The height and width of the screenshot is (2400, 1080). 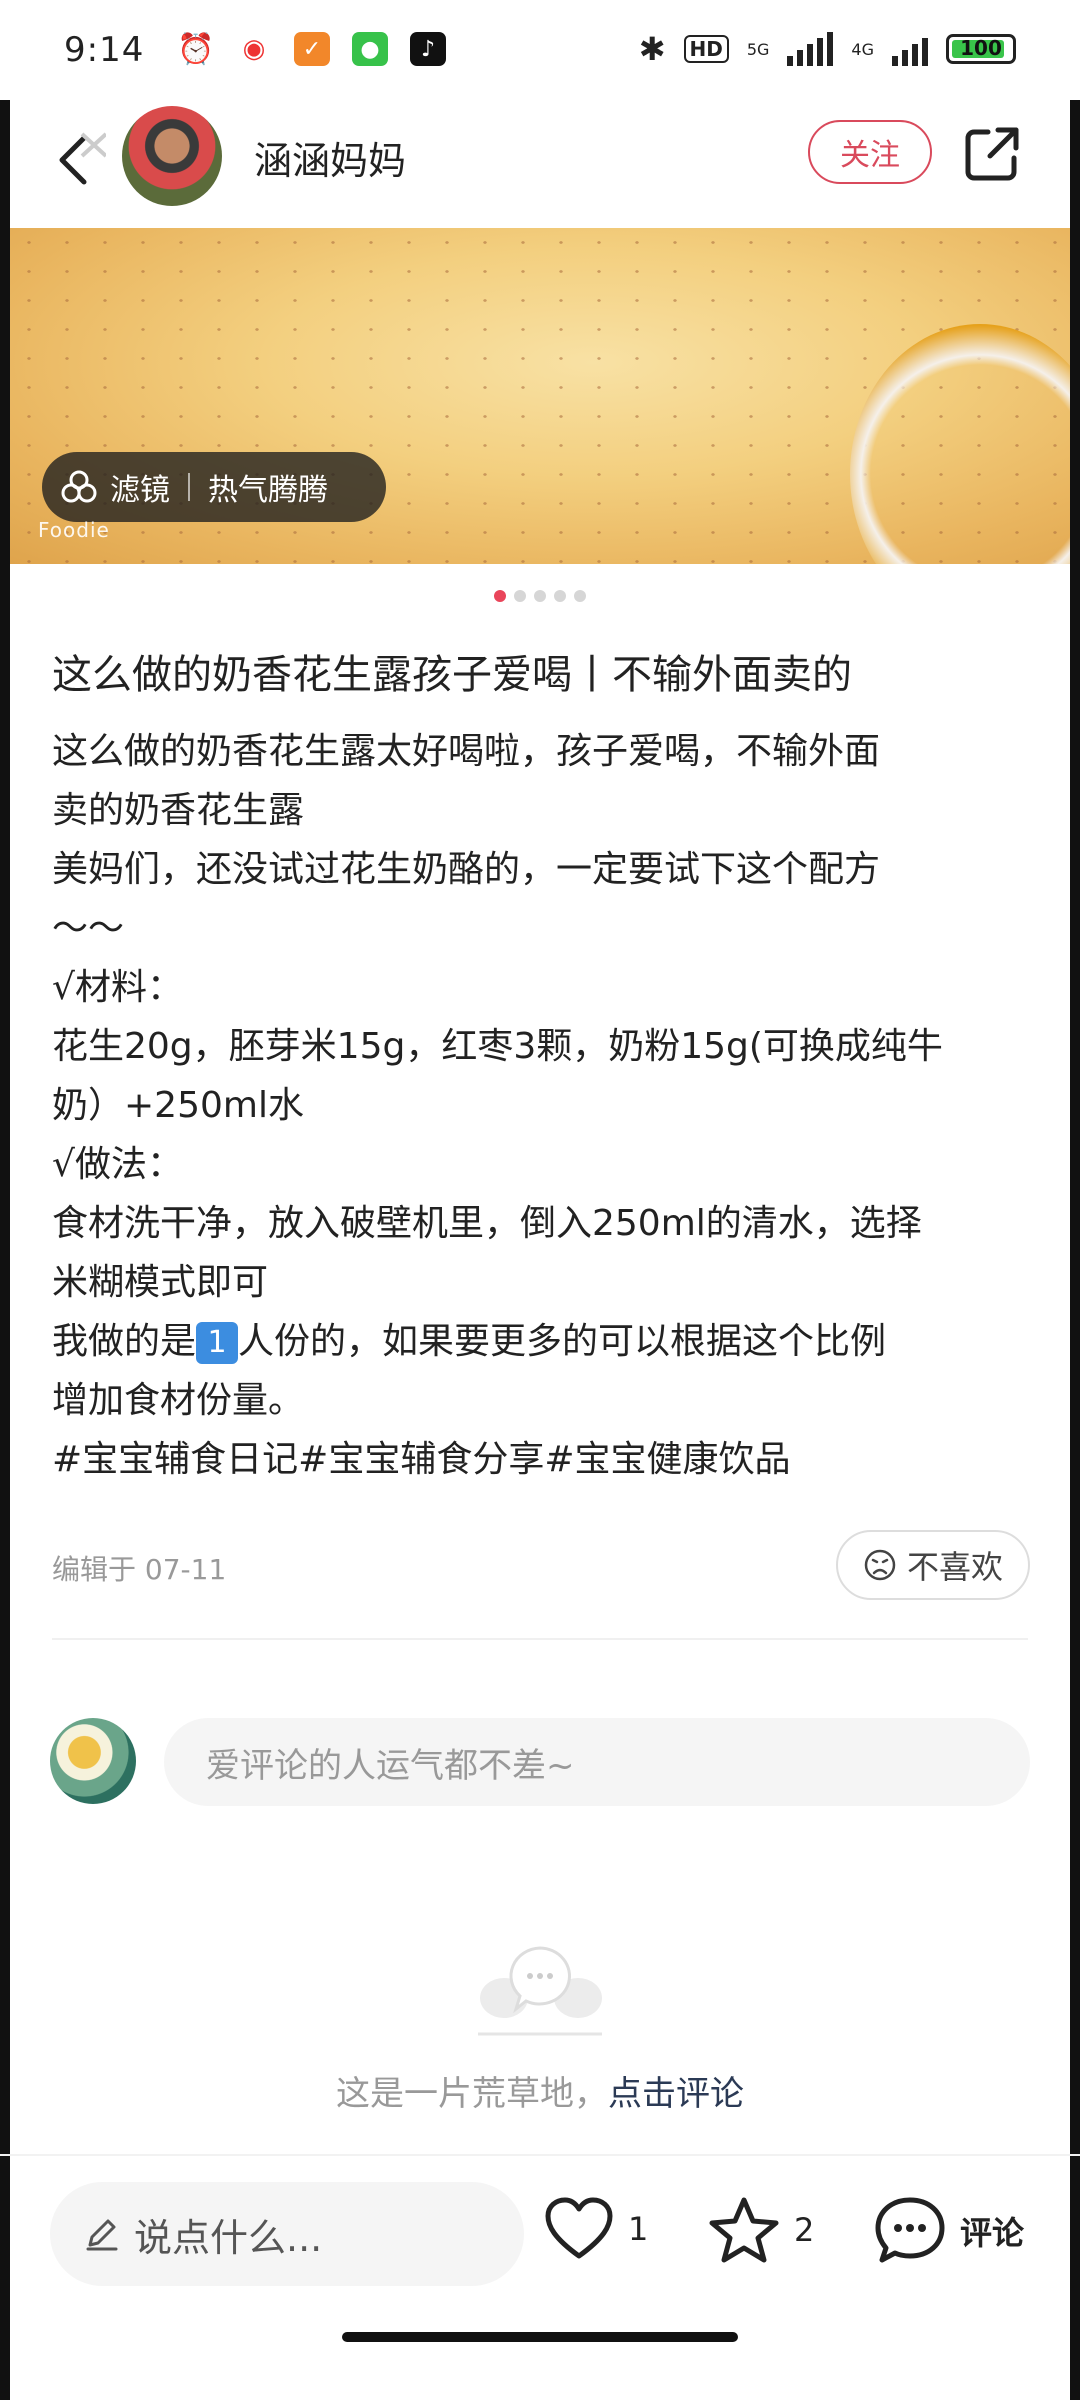 What do you see at coordinates (862, 49) in the screenshot?
I see `network-4g-label: 4G` at bounding box center [862, 49].